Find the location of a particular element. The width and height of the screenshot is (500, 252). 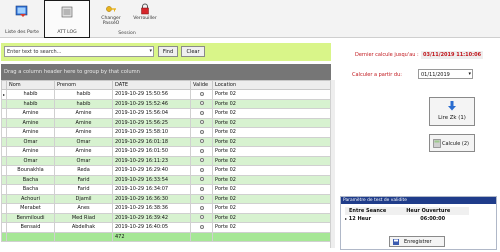

cell-nom: Bounakhla is located at coordinates (30, 170).